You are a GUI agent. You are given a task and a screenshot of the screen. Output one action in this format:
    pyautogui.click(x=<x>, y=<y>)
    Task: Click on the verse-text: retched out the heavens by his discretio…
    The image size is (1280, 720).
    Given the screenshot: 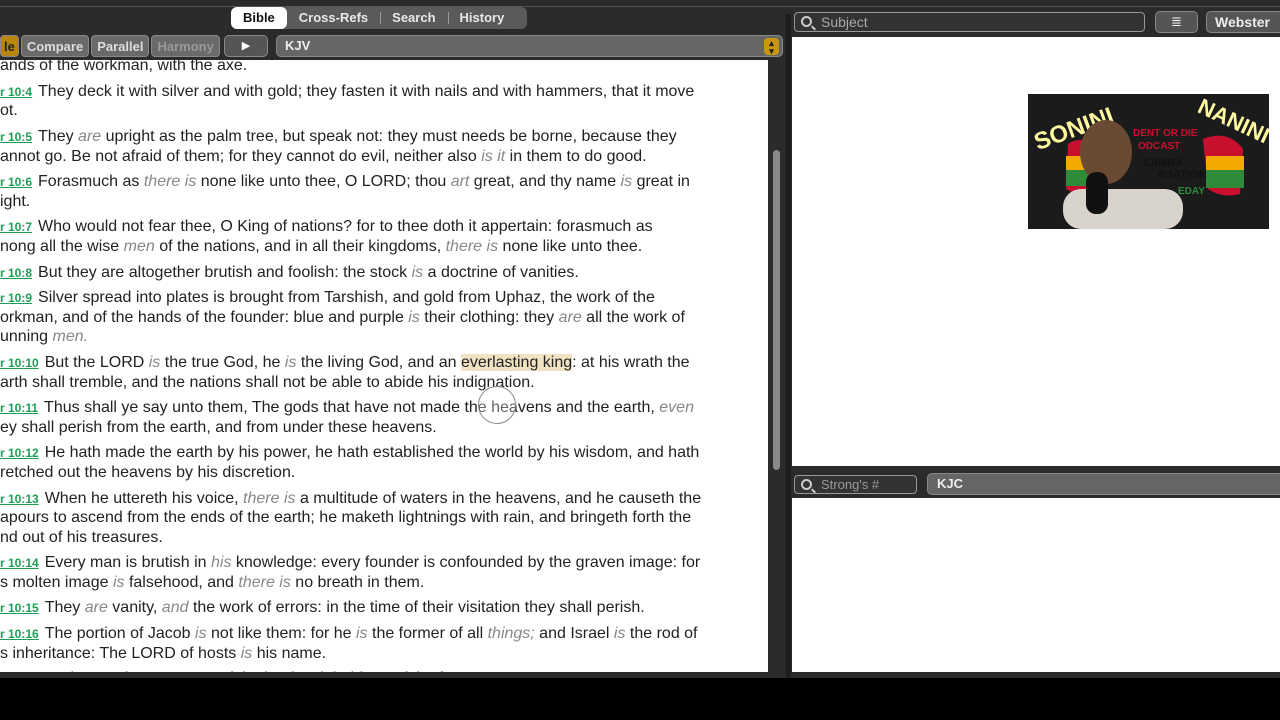 What is the action you would take?
    pyautogui.click(x=148, y=472)
    